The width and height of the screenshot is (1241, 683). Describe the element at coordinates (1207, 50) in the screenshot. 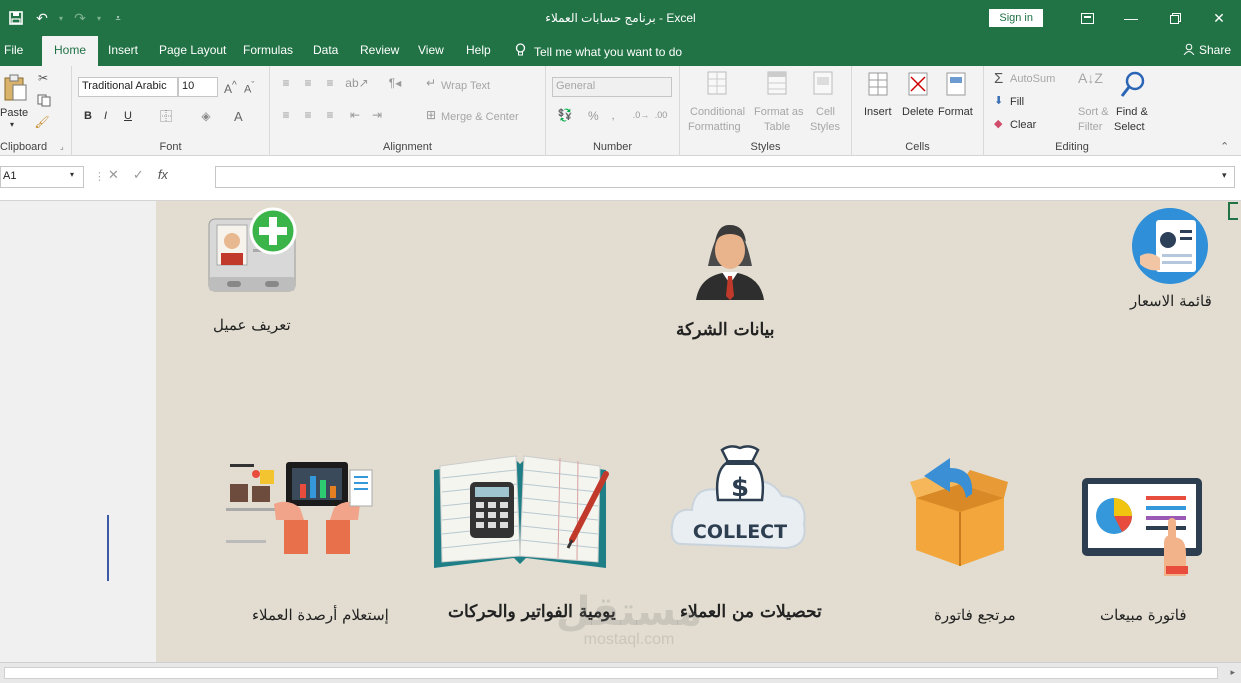

I see `share-button: Share` at that location.